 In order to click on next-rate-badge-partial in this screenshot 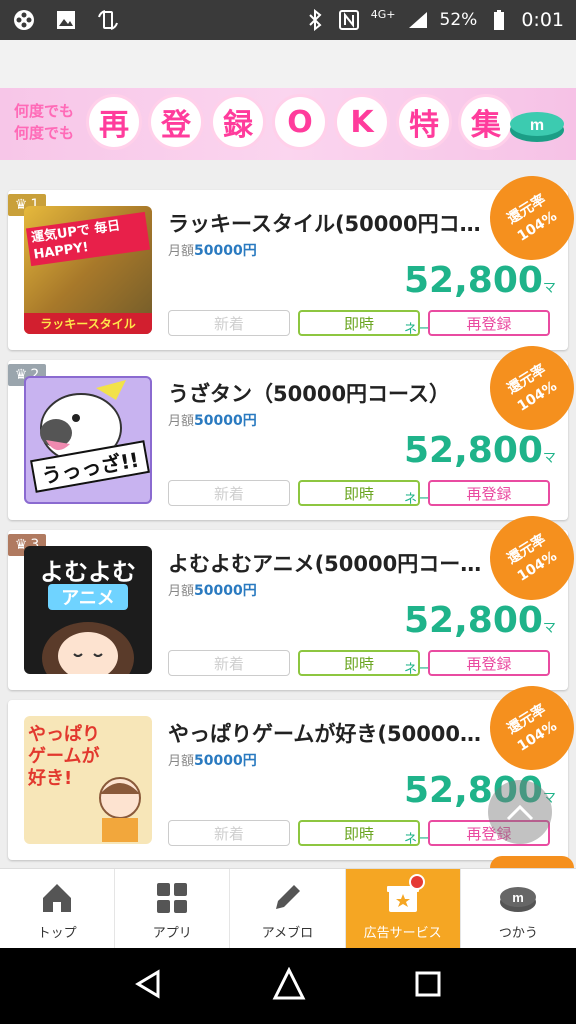, I will do `click(532, 862)`.